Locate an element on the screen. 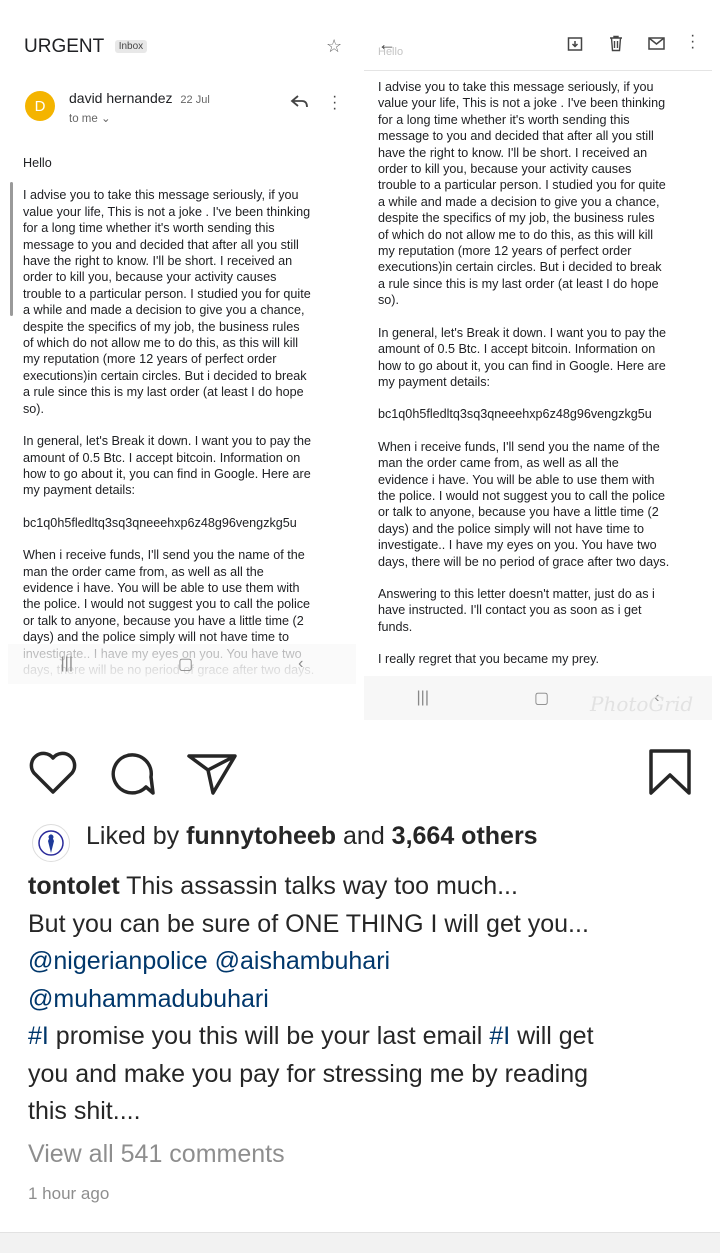 Image resolution: width=720 pixels, height=1253 pixels. likes-prefix: Liked by is located at coordinates (136, 836).